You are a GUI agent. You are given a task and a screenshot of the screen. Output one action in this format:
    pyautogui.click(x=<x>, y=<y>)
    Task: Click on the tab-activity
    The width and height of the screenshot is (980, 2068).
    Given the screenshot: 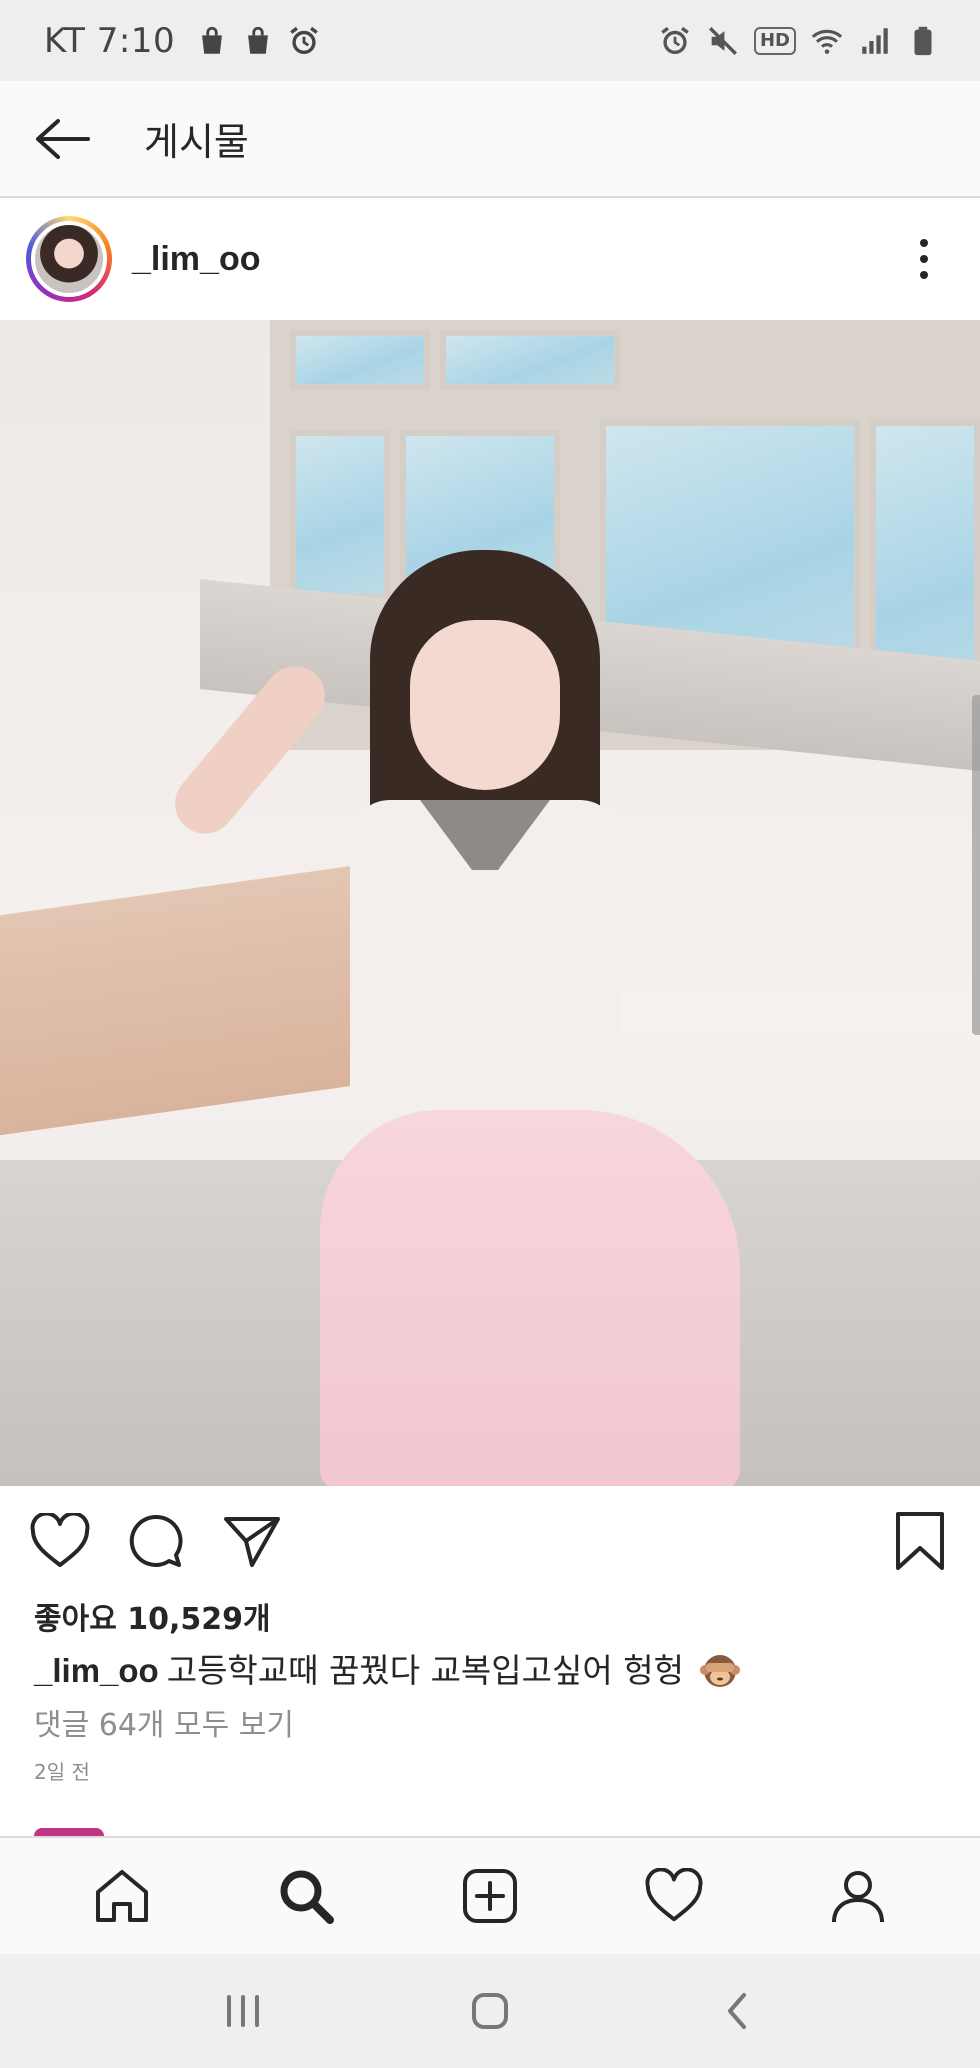 What is the action you would take?
    pyautogui.click(x=674, y=1896)
    